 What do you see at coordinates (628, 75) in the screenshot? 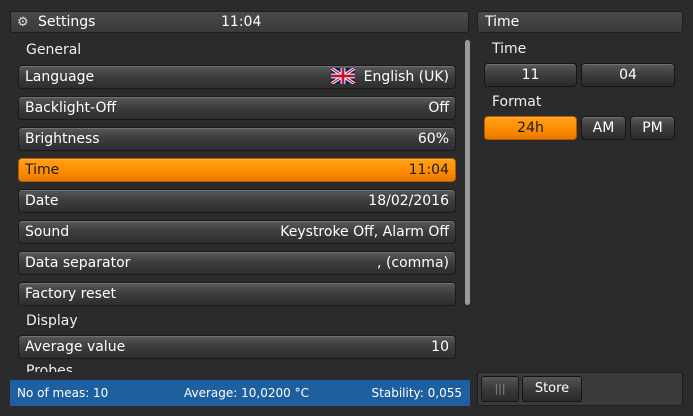
I see `minute-field: 04` at bounding box center [628, 75].